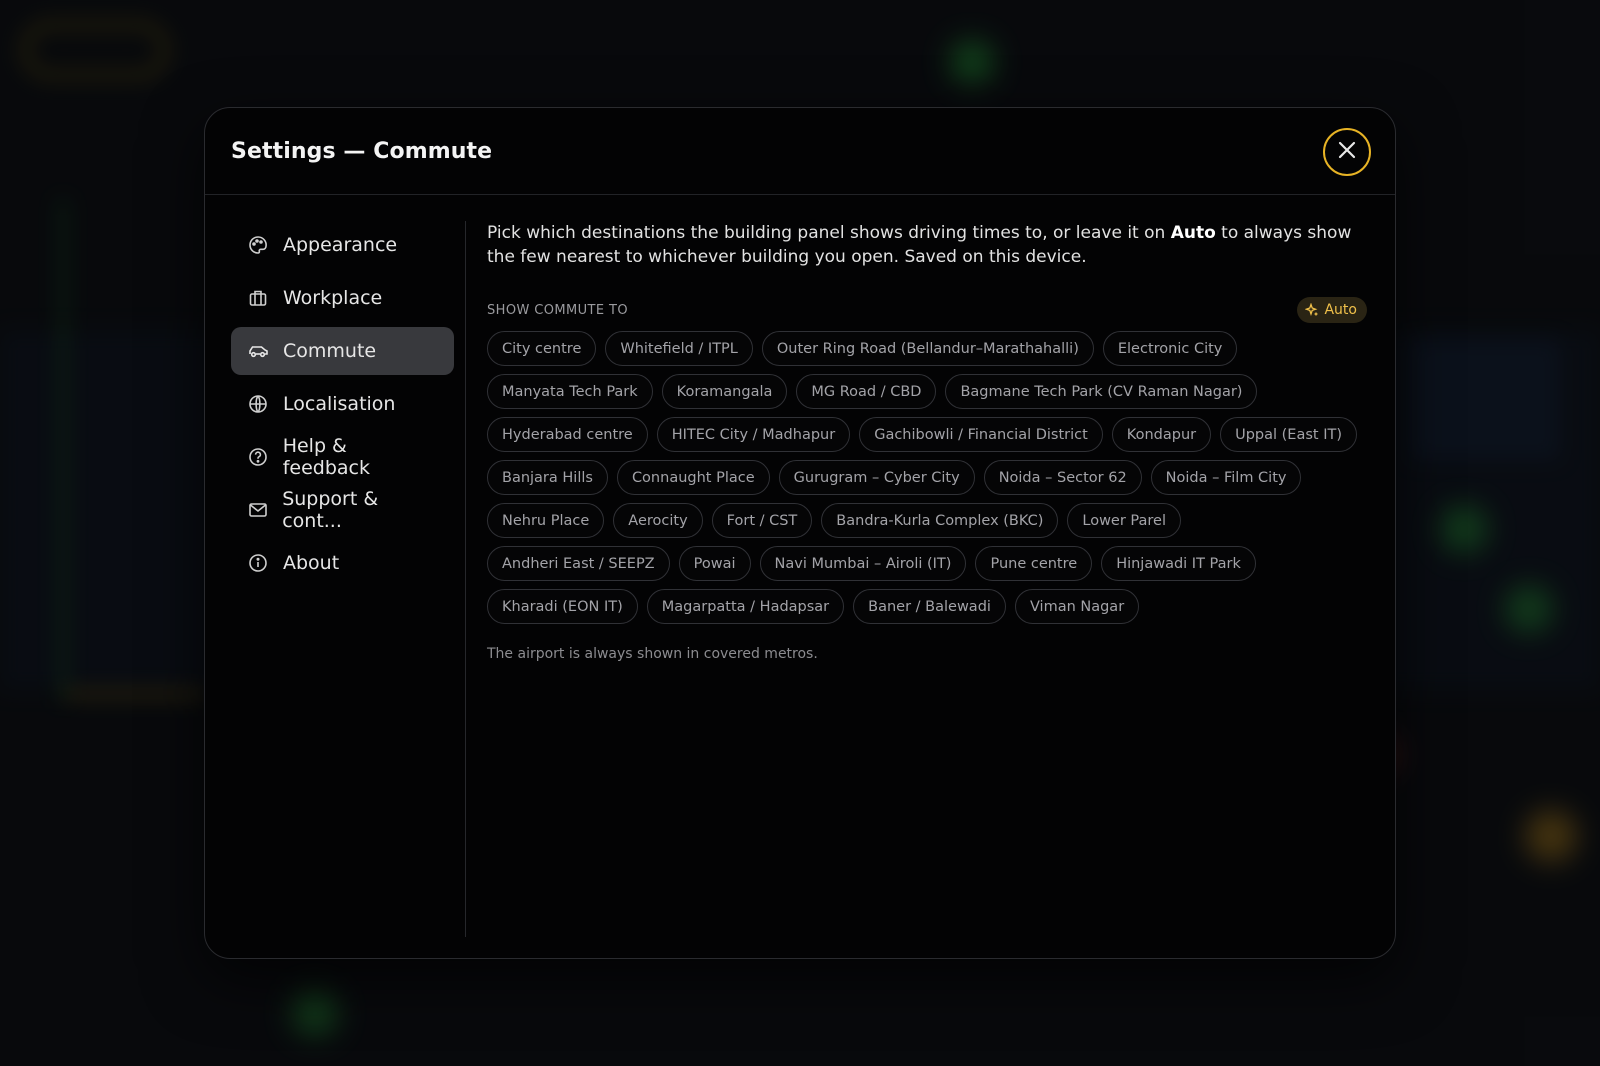 This screenshot has width=1600, height=1066. Describe the element at coordinates (866, 391) in the screenshot. I see `destination-chip: MG Road / CBD` at that location.